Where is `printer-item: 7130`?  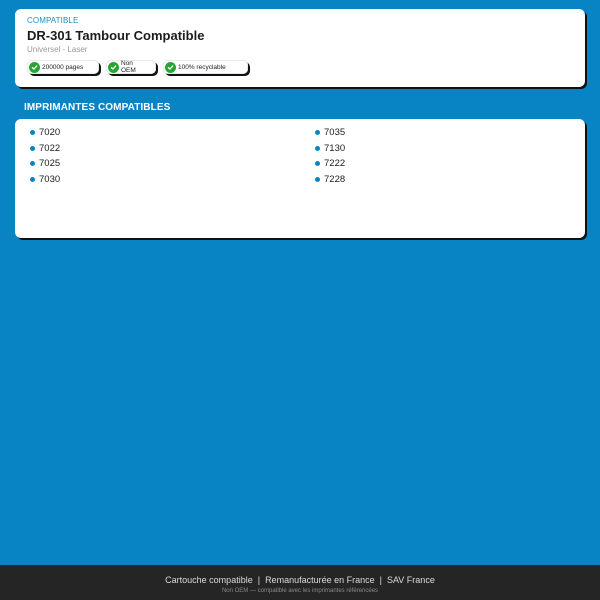
printer-item: 7130 is located at coordinates (442, 149).